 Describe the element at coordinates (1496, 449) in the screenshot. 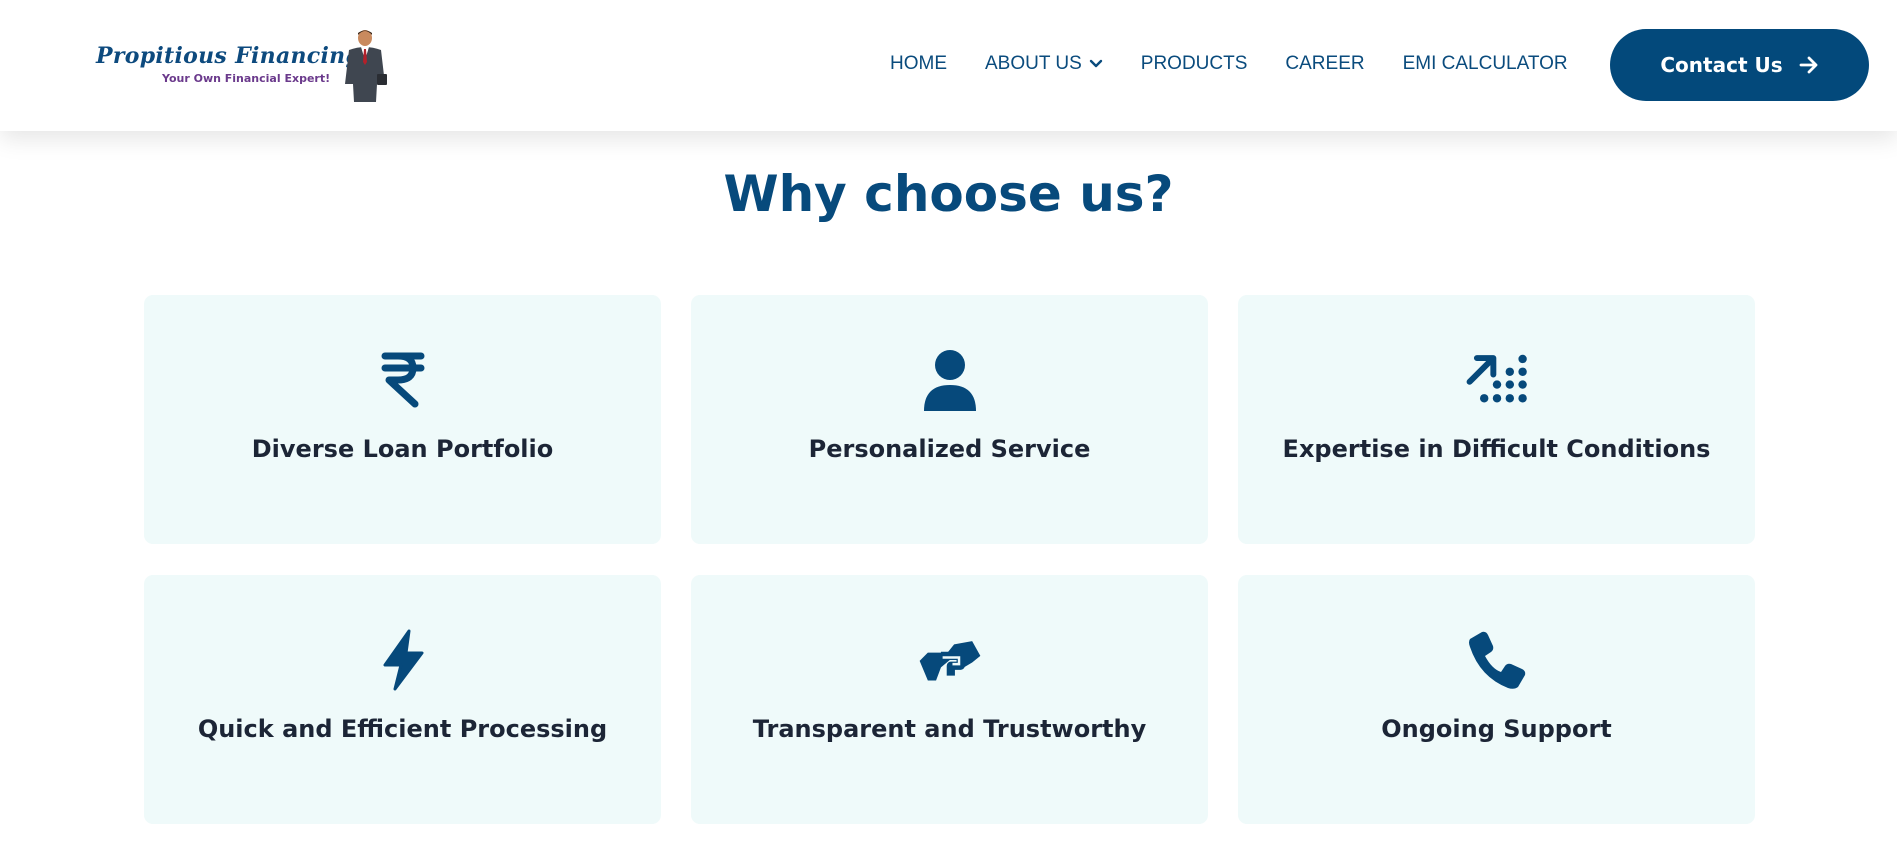

I see `feature-title: Expertise in Difficult Conditions` at that location.